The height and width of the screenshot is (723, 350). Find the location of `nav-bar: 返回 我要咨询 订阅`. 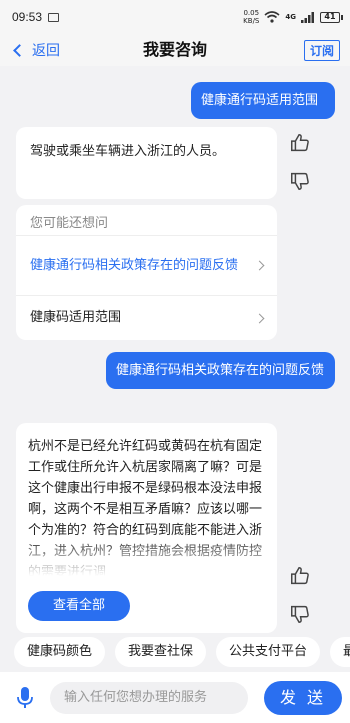

nav-bar: 返回 我要咨询 订阅 is located at coordinates (175, 50).